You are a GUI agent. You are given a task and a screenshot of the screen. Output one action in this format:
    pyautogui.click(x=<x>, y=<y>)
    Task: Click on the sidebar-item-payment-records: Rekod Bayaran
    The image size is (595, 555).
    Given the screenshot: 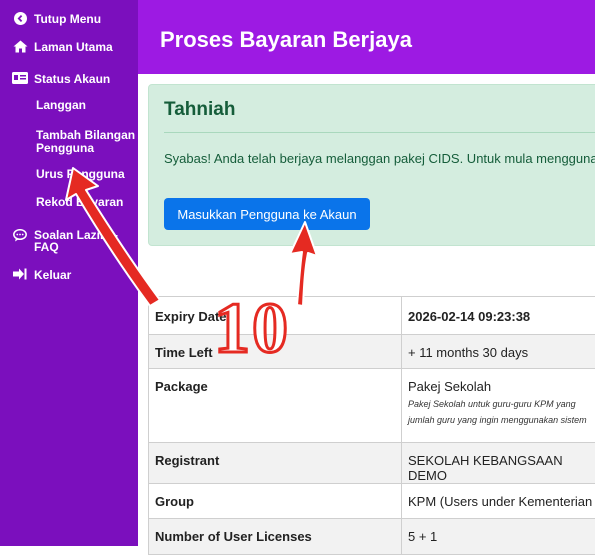 What is the action you would take?
    pyautogui.click(x=79, y=202)
    